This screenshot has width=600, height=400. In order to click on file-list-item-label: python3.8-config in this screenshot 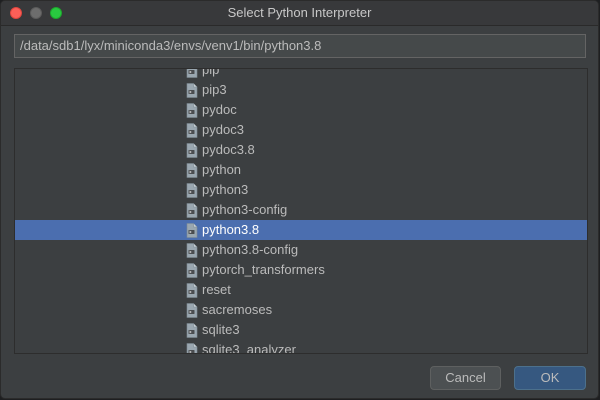, I will do `click(250, 249)`.